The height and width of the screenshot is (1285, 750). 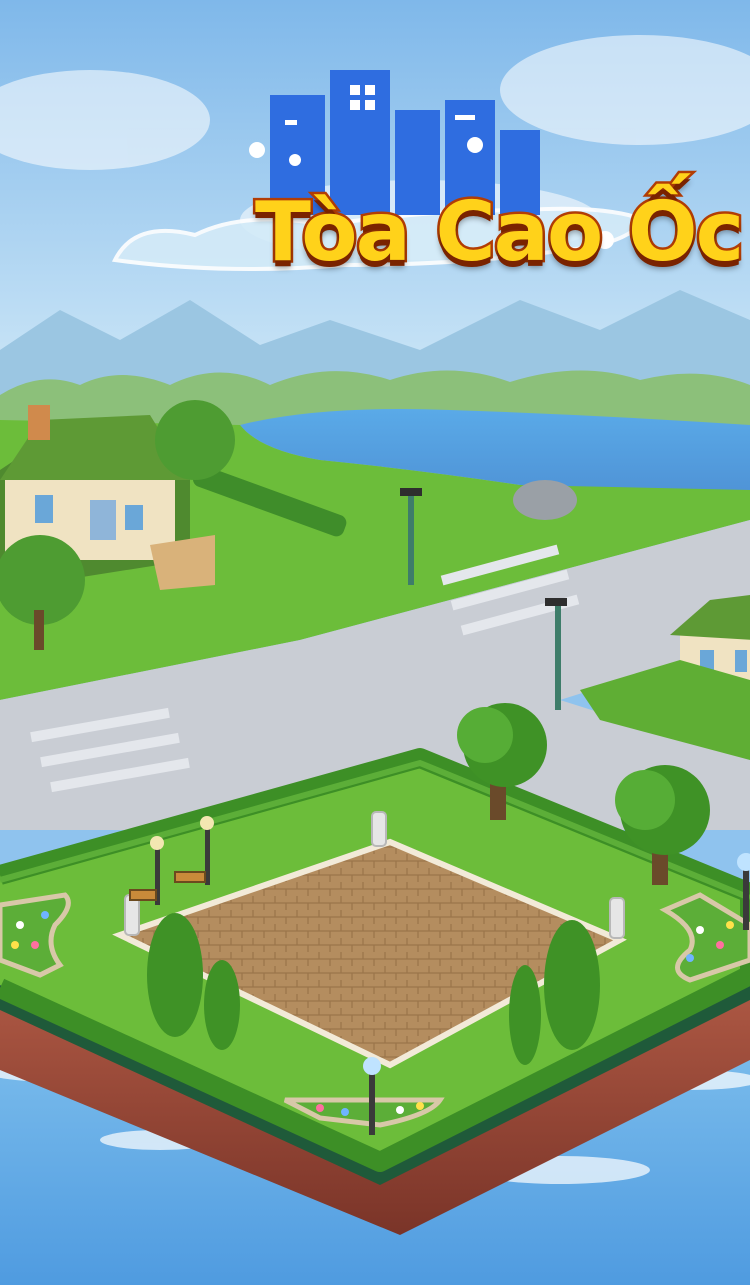 I want to click on rock, so click(x=545, y=500).